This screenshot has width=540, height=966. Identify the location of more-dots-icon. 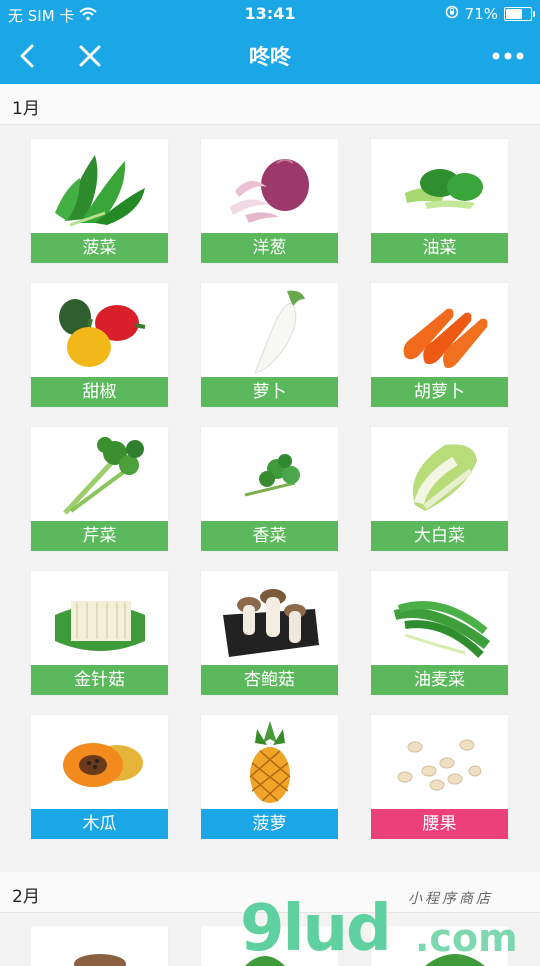
(508, 56).